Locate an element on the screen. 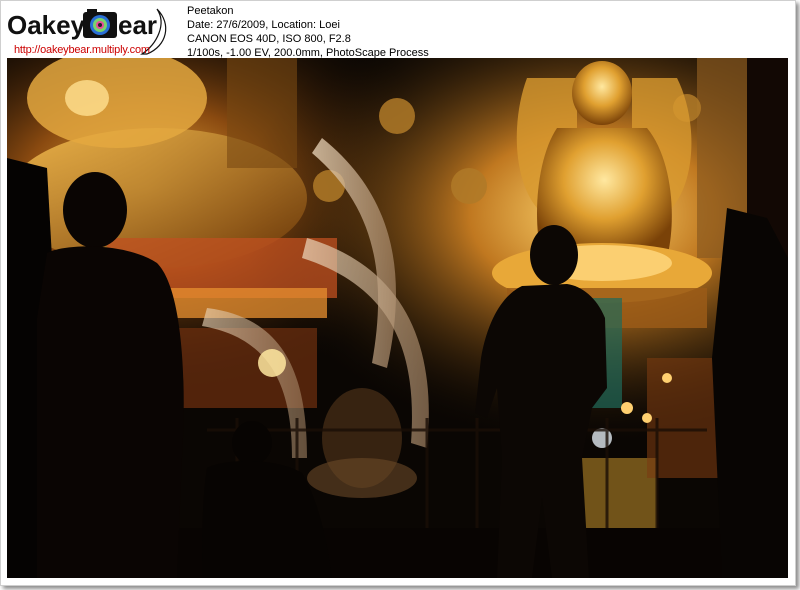 The height and width of the screenshot is (590, 800). camera-text: CANON EOS 40D, ISO 800, F2.8 is located at coordinates (269, 39).